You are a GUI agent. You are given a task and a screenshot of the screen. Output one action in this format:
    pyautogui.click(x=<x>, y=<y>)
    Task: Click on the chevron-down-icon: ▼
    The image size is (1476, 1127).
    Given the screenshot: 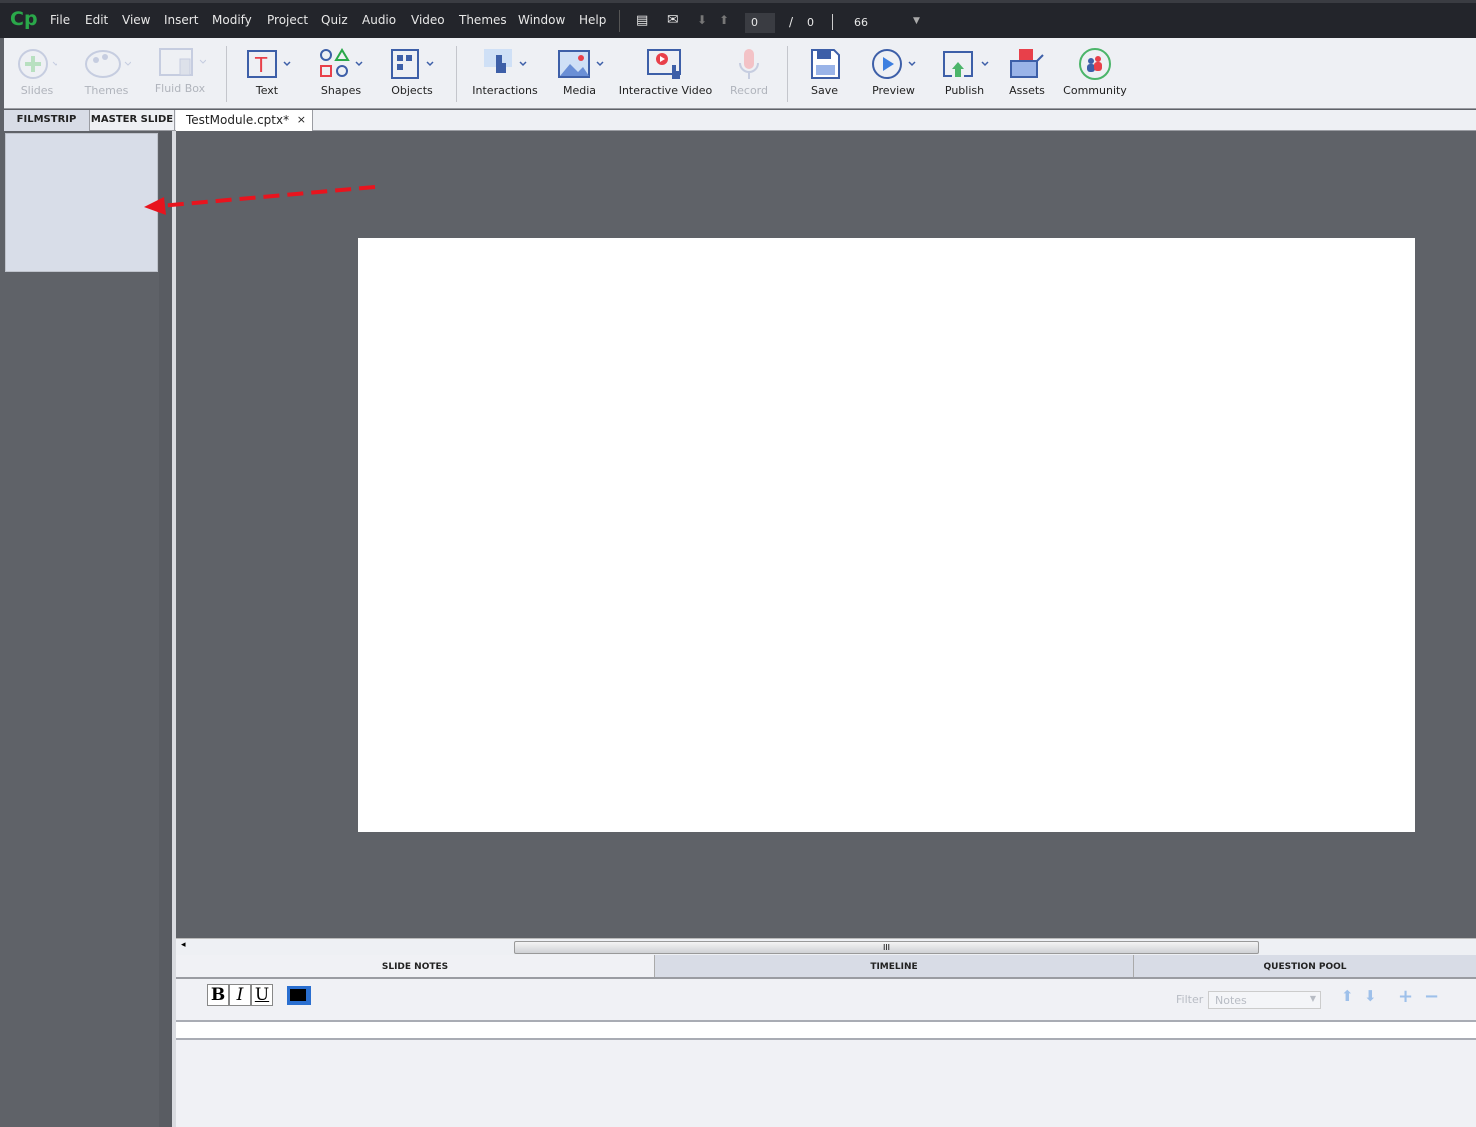 What is the action you would take?
    pyautogui.click(x=1312, y=998)
    